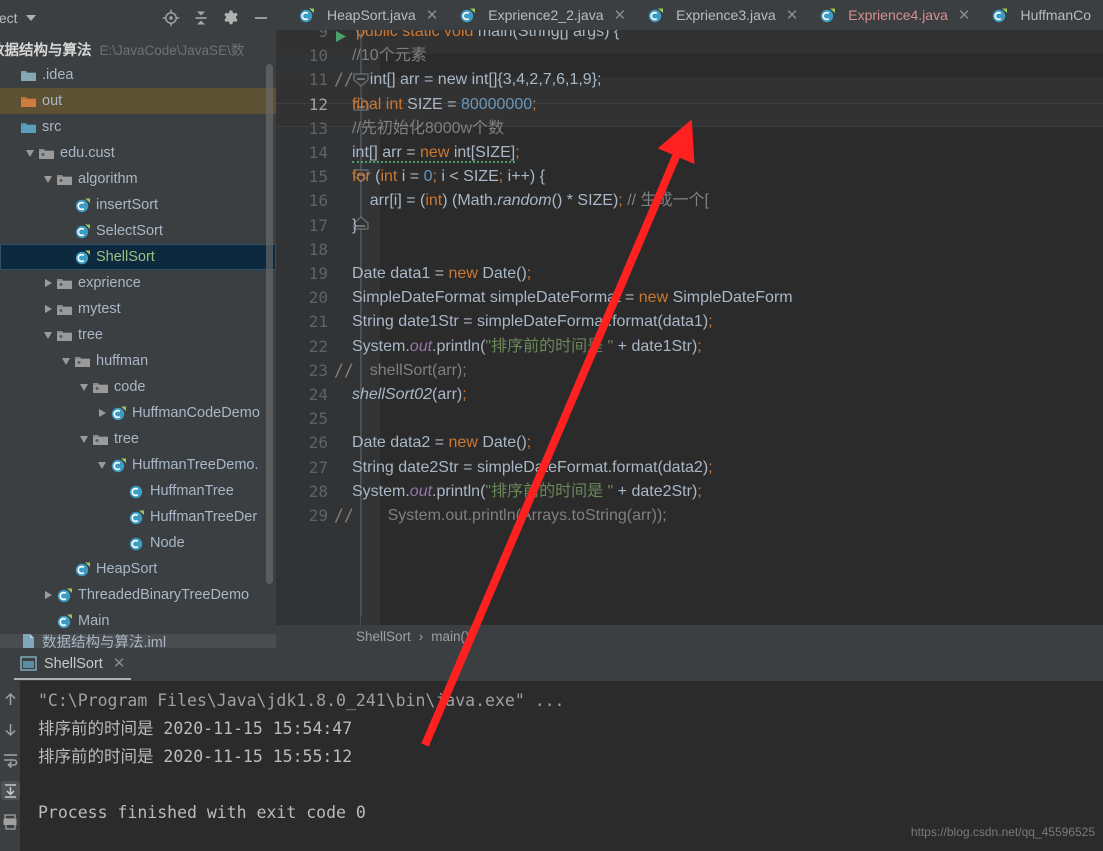 The image size is (1103, 851). I want to click on breadcrumb: ShellSort › main(), so click(689, 636).